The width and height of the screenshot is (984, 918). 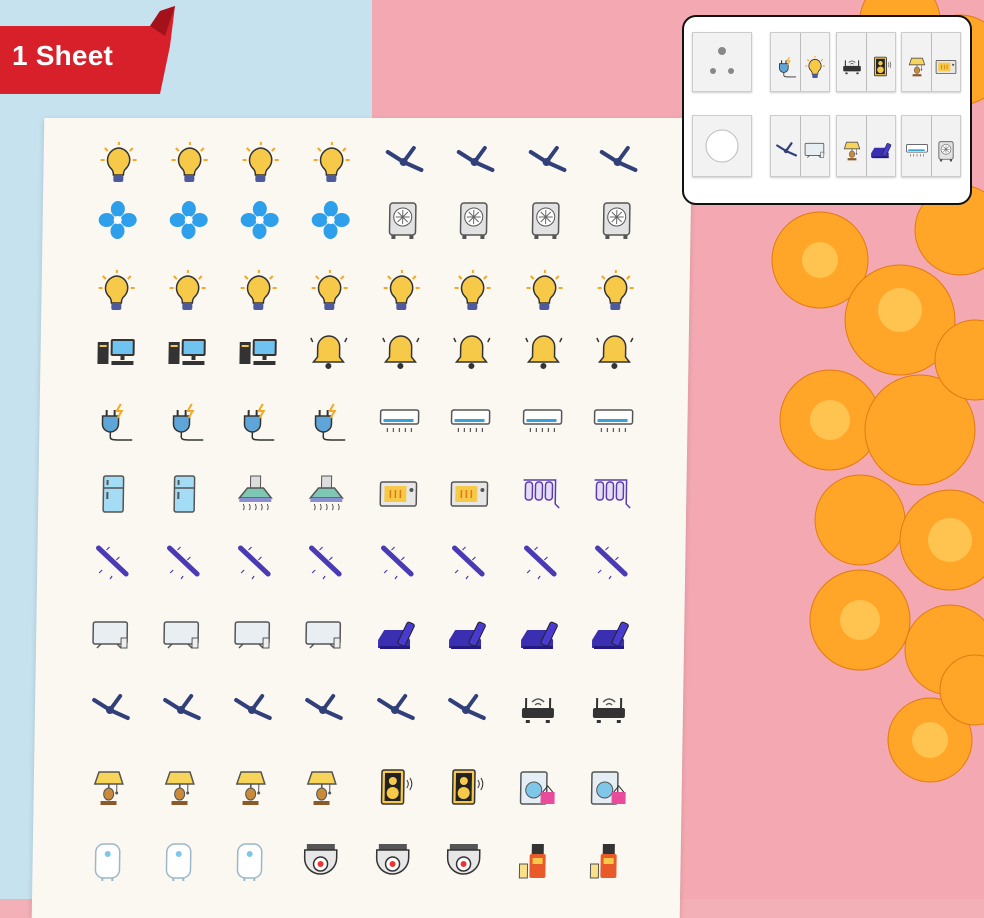 What do you see at coordinates (722, 146) in the screenshot?
I see `fan-regulator` at bounding box center [722, 146].